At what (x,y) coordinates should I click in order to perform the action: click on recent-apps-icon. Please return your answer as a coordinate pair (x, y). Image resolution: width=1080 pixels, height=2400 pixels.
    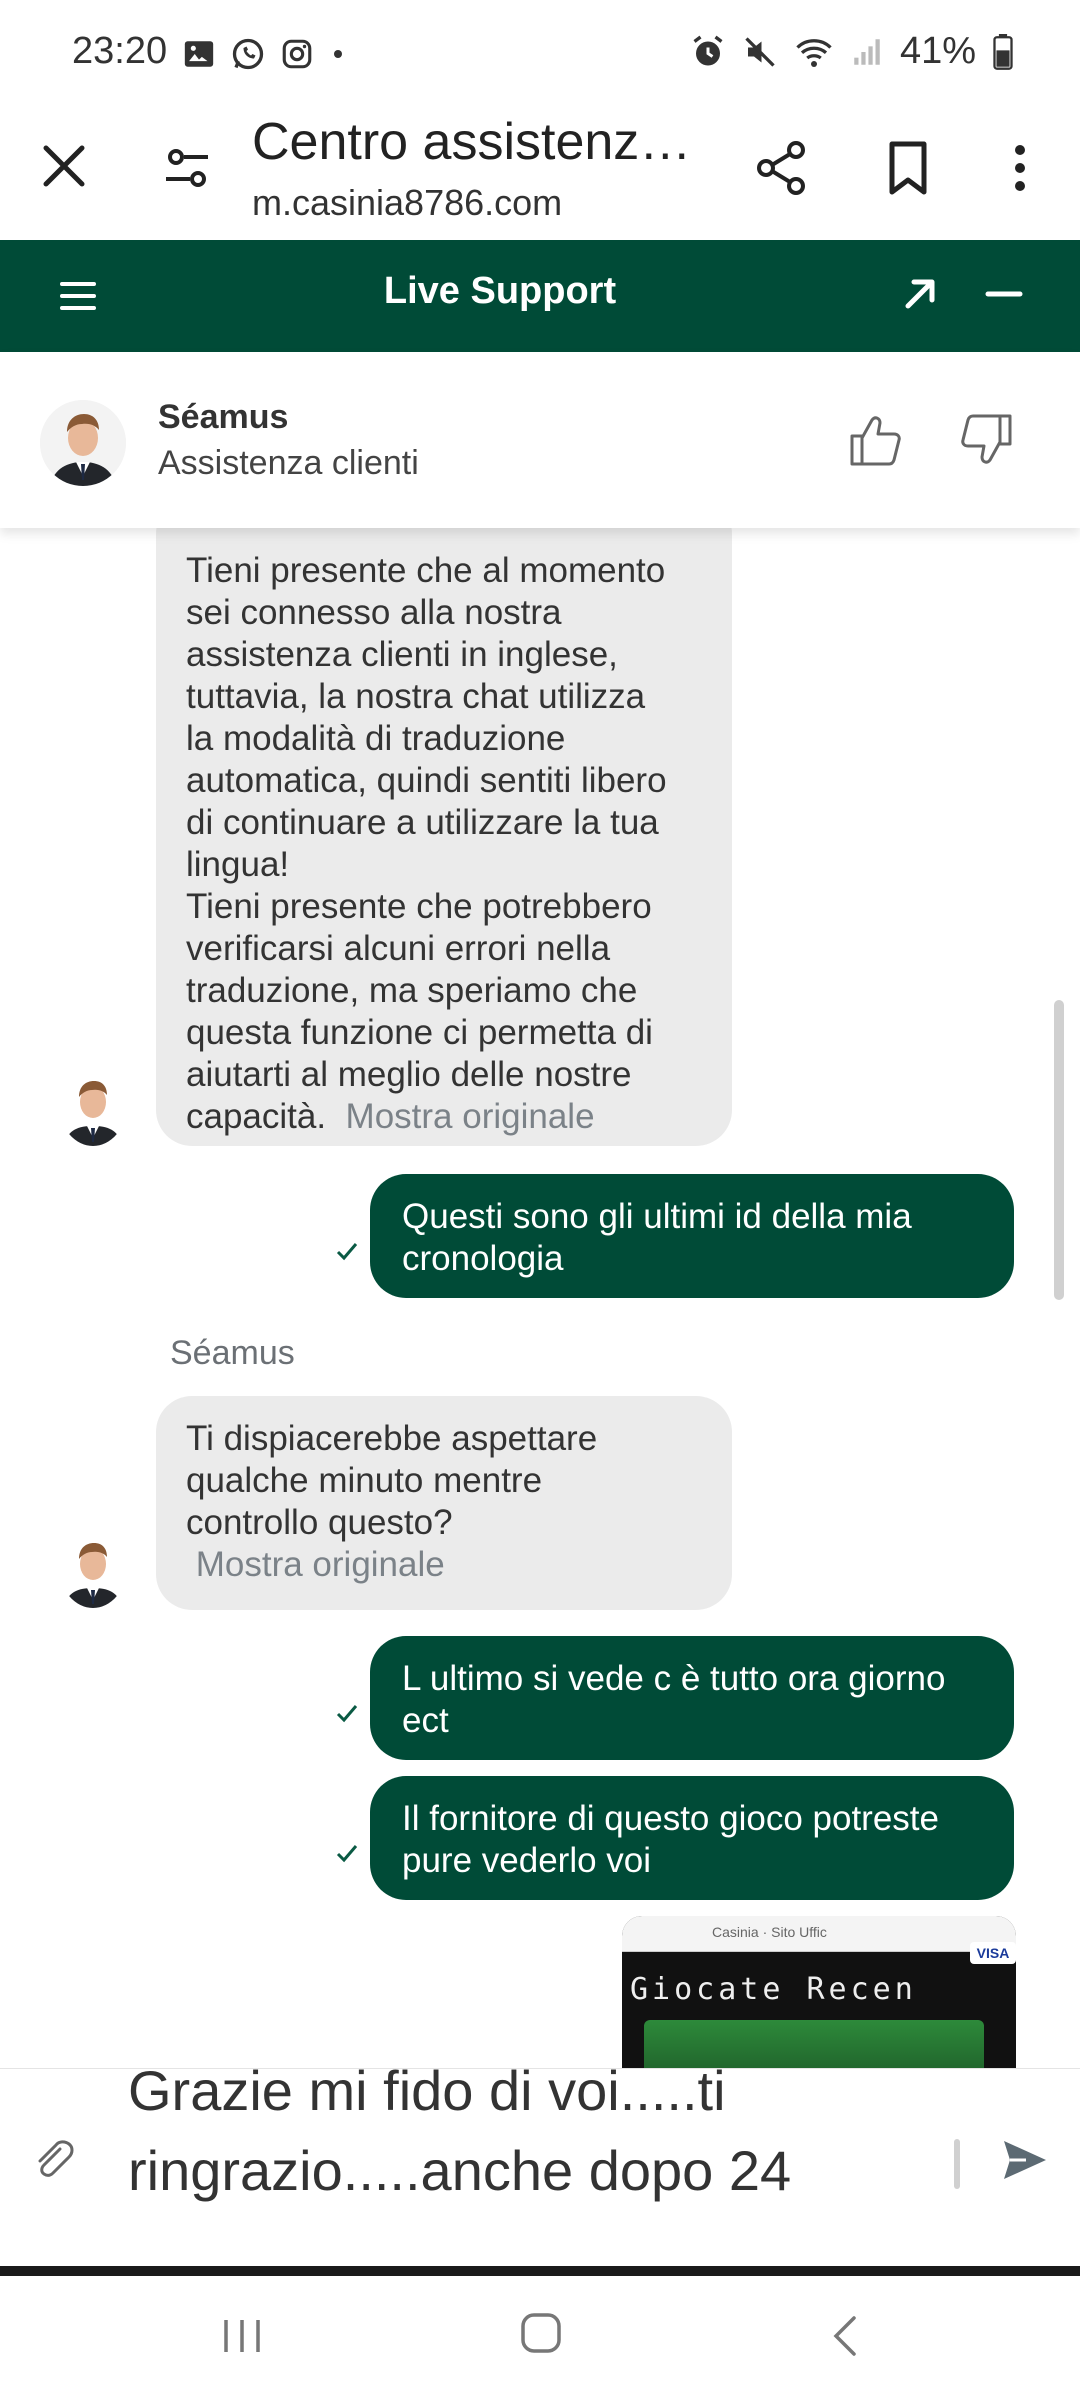
    Looking at the image, I should click on (242, 2336).